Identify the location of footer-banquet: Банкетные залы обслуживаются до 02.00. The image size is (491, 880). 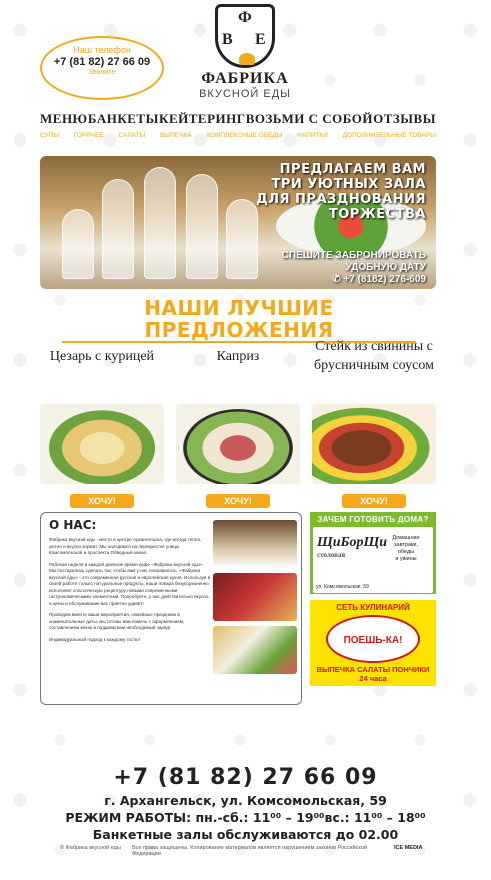
(245, 834).